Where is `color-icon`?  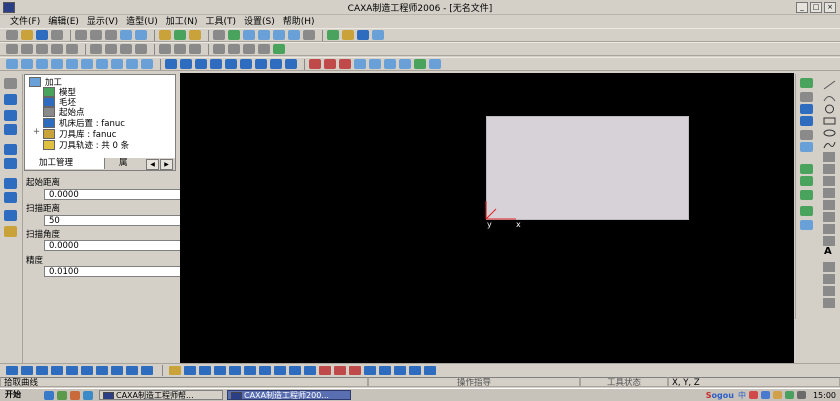 color-icon is located at coordinates (195, 35).